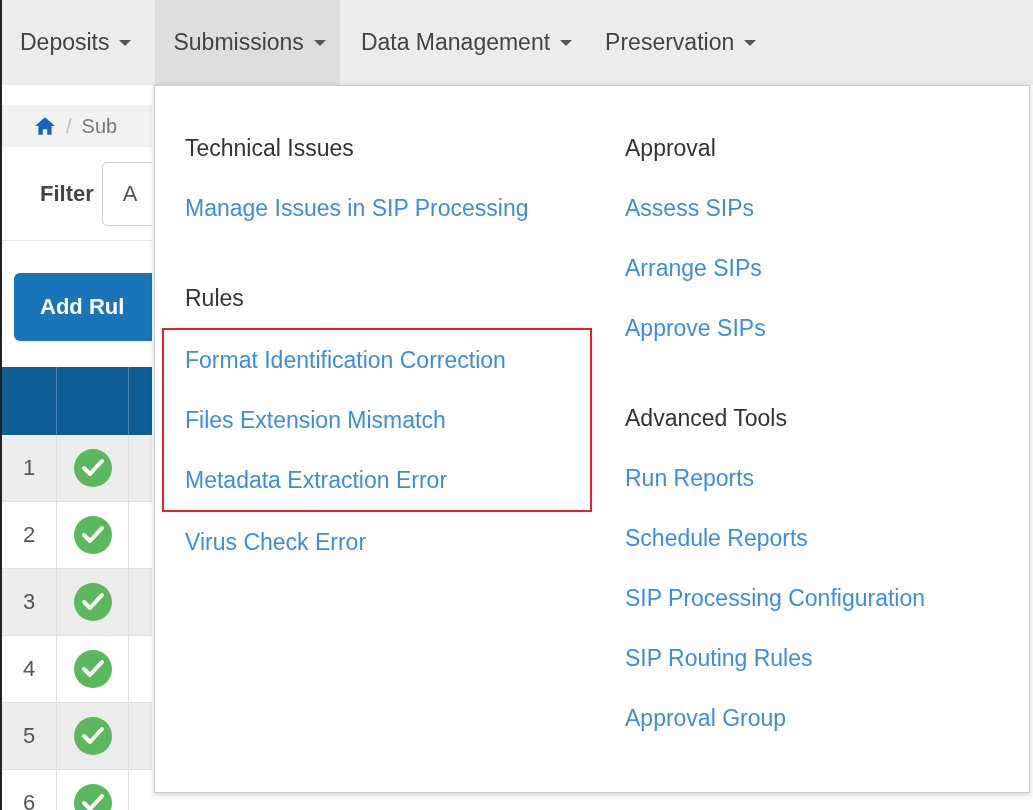 This screenshot has width=1033, height=810. Describe the element at coordinates (45, 126) in the screenshot. I see `home-icon` at that location.